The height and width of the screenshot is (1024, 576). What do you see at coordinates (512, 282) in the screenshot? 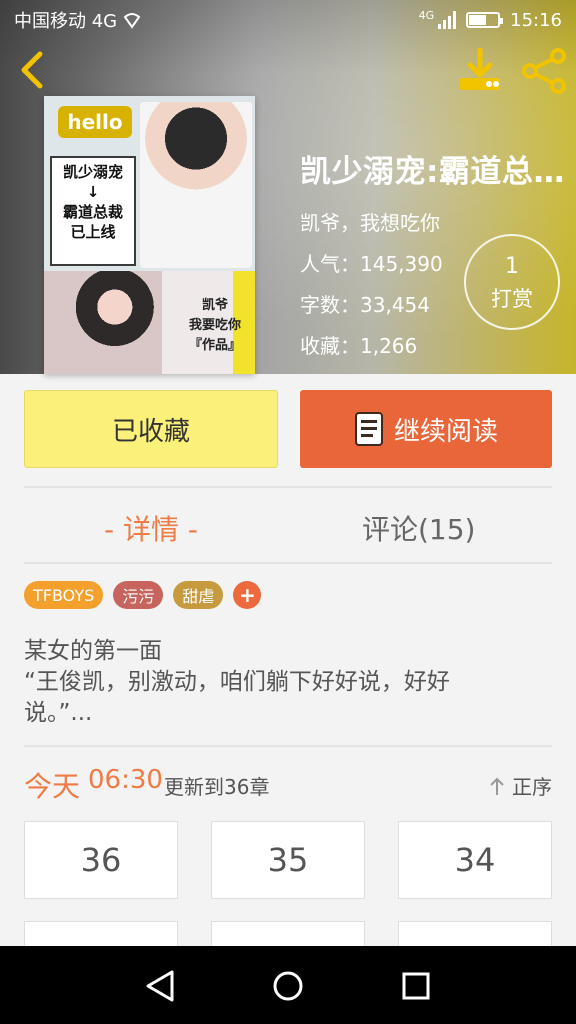
I see `tip-button: 1 打赏` at bounding box center [512, 282].